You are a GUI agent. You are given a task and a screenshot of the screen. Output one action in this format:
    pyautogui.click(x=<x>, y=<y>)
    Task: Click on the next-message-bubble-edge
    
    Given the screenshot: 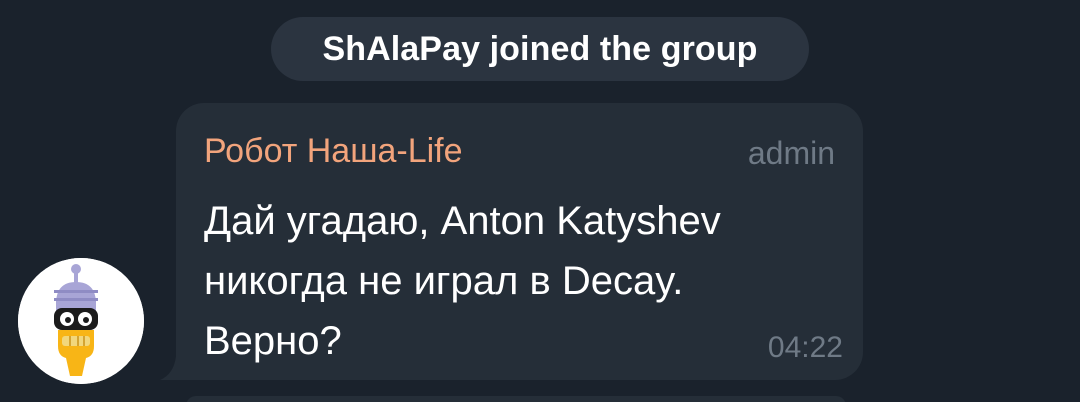 What is the action you would take?
    pyautogui.click(x=516, y=399)
    